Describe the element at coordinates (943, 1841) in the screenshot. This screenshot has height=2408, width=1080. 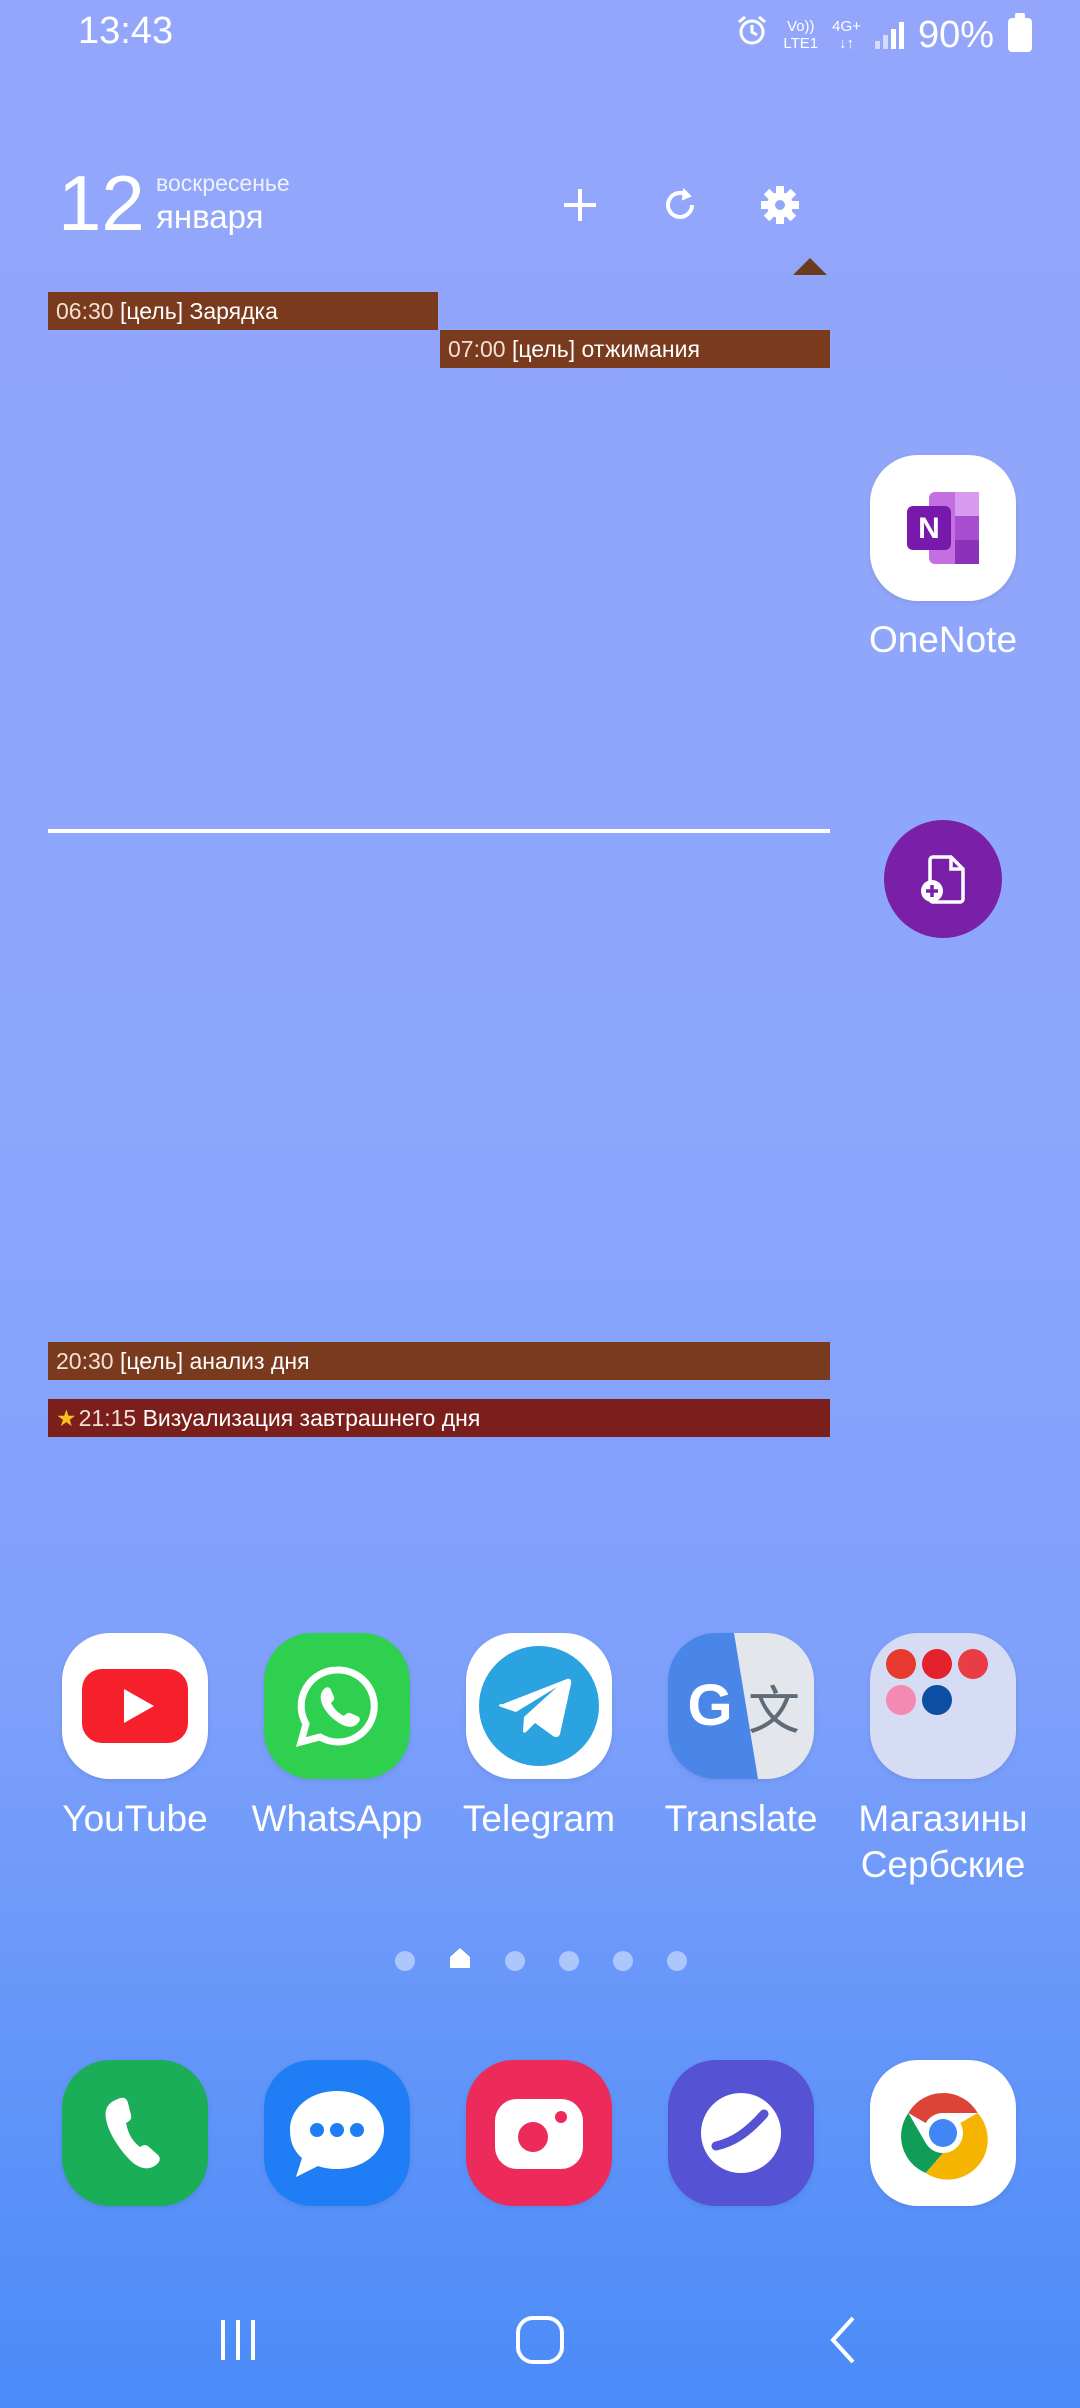
I see `serbian-shops-label: Магазины Сербские` at that location.